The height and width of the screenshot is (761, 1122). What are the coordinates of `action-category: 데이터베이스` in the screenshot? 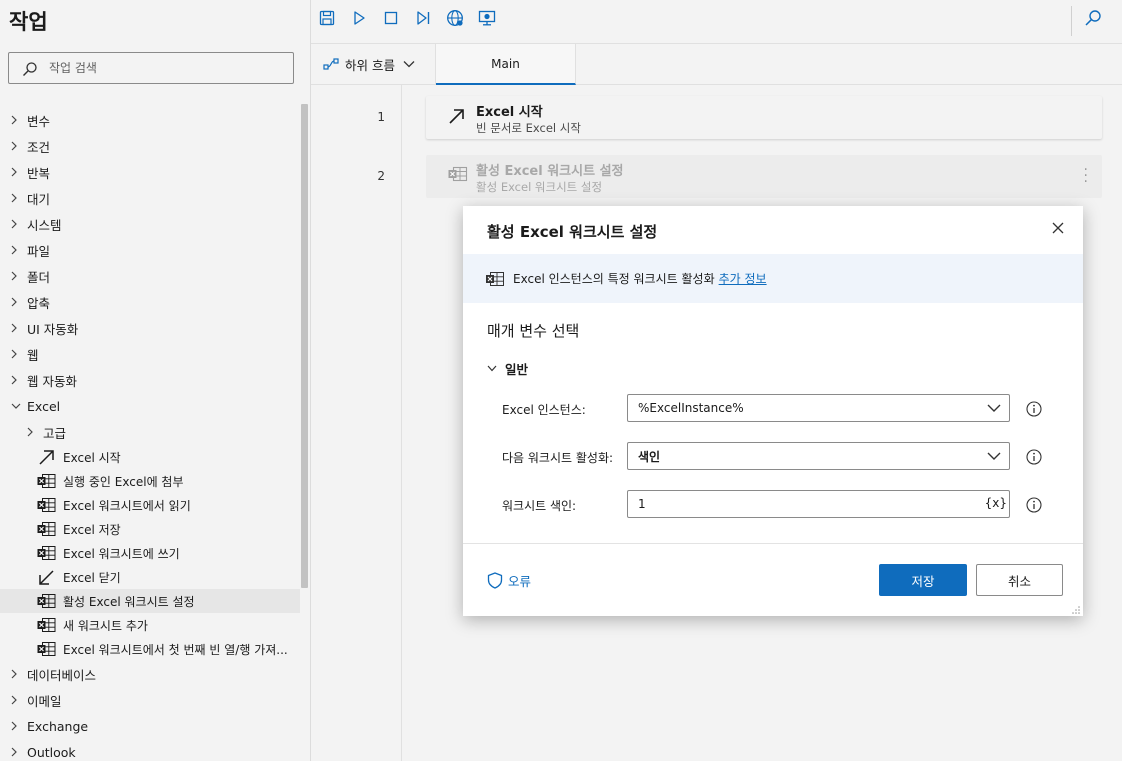 It's located at (150, 674).